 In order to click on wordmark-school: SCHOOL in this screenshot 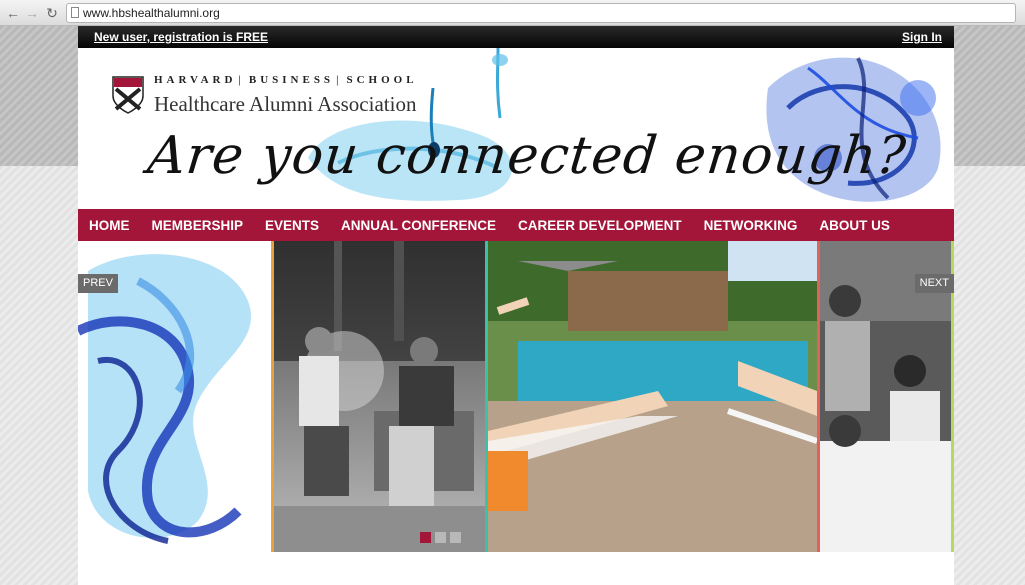, I will do `click(382, 80)`.